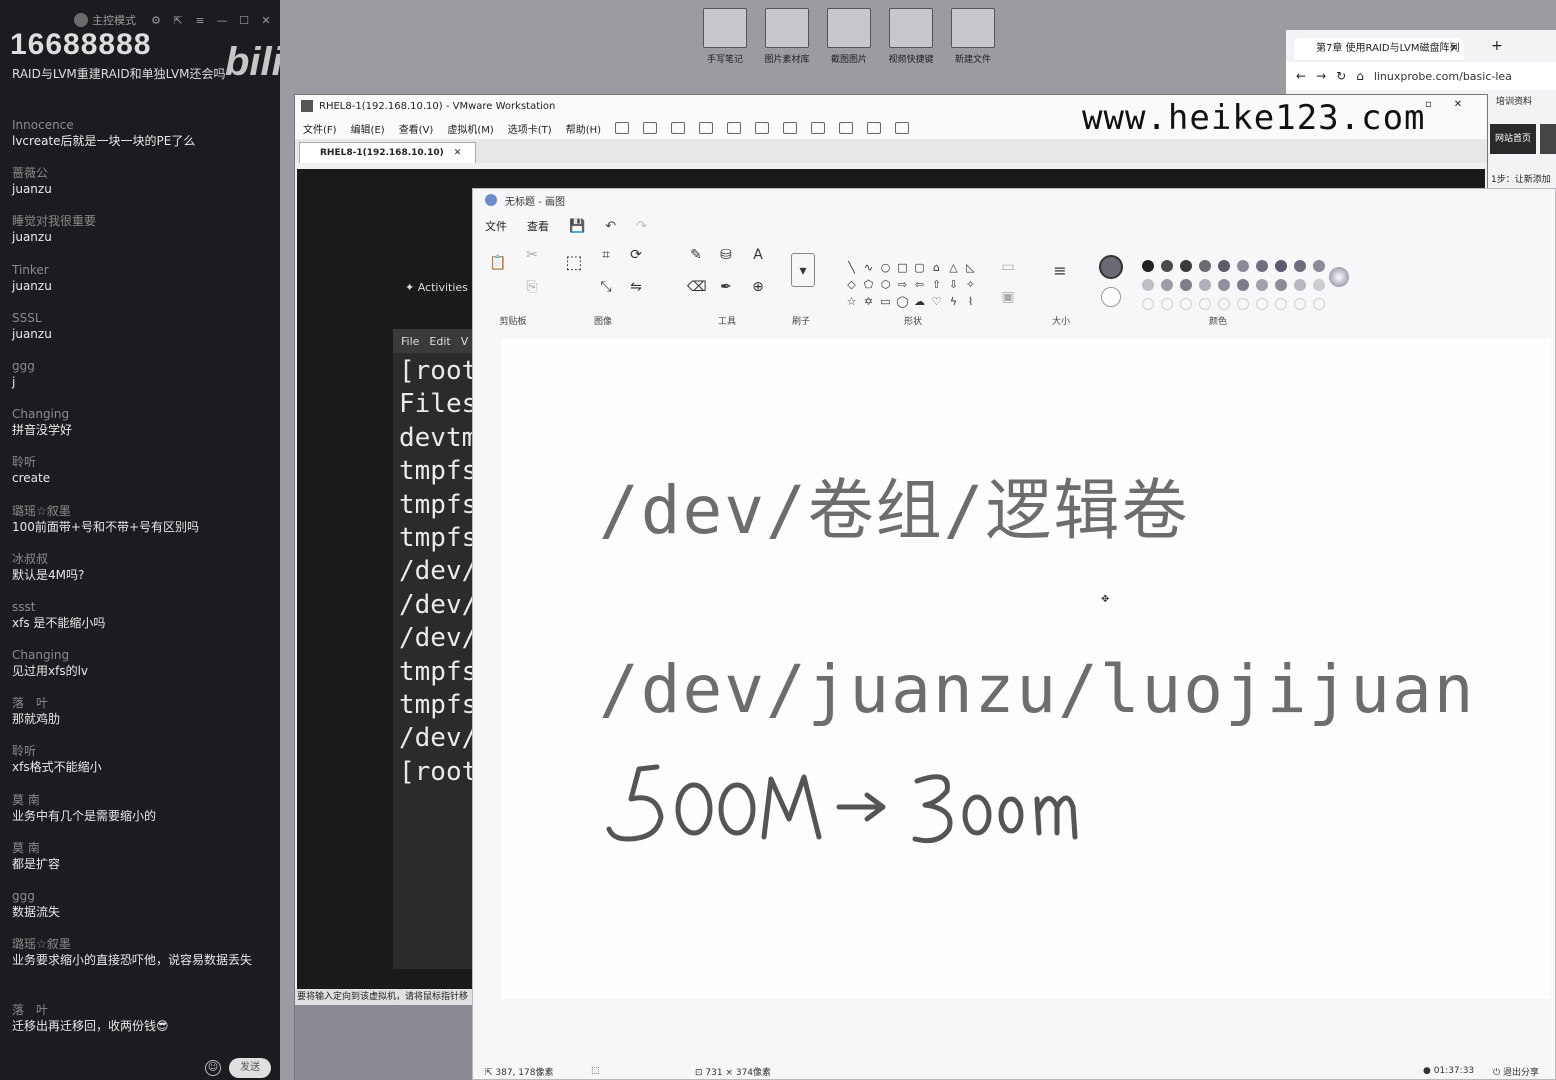  I want to click on emoji-icon: ☺, so click(213, 1068).